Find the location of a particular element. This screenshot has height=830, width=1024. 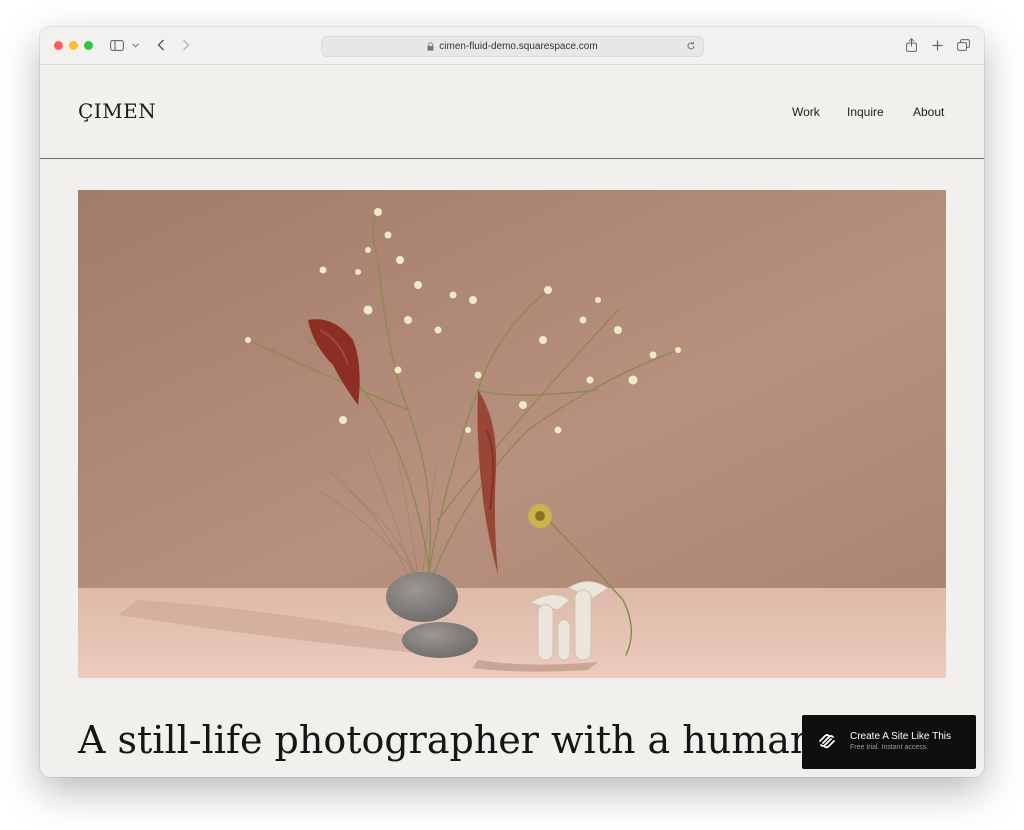

lock-icon is located at coordinates (430, 46).